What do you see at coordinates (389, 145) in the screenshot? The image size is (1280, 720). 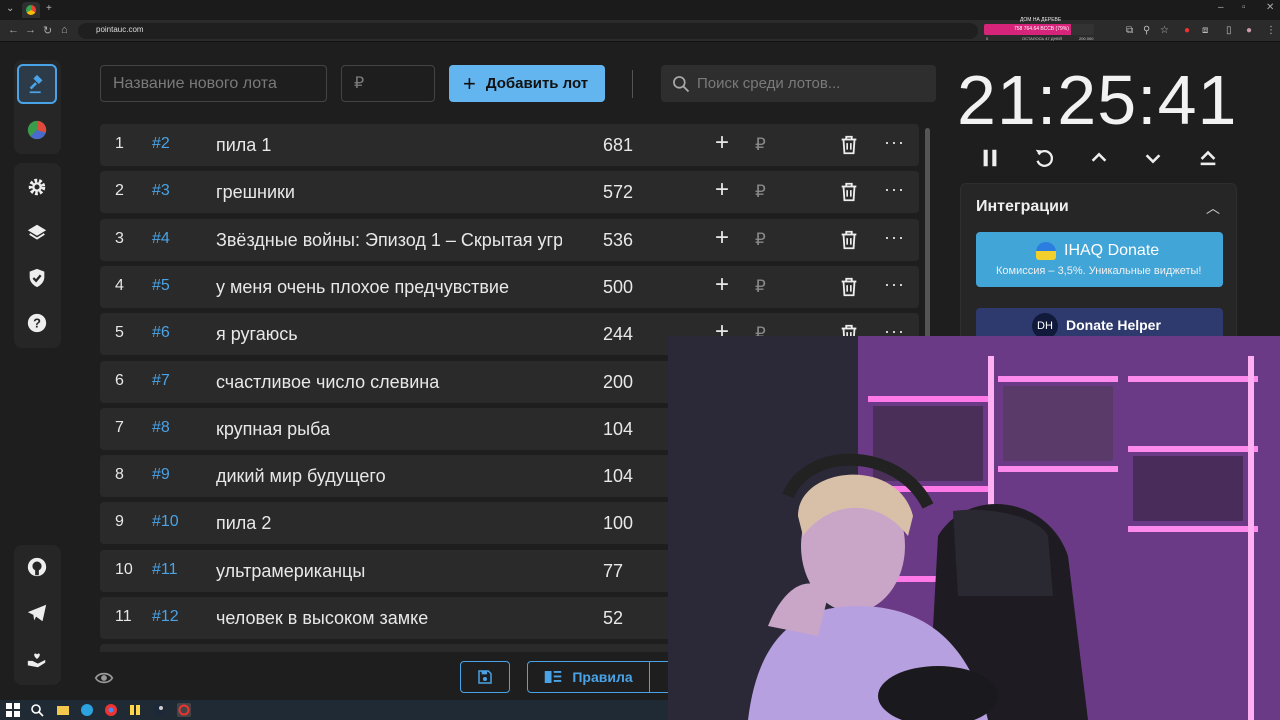 I see `lot-name: пила 1` at bounding box center [389, 145].